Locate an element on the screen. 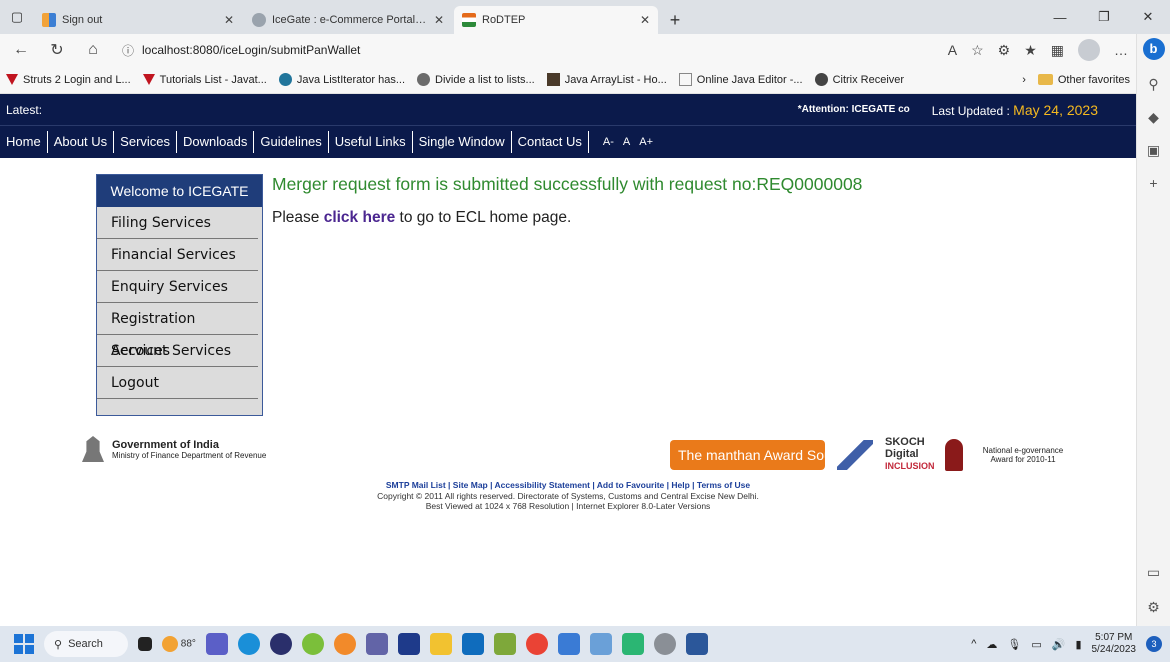 The width and height of the screenshot is (1170, 662). microphone-icon: 🎙 is located at coordinates (1014, 644).